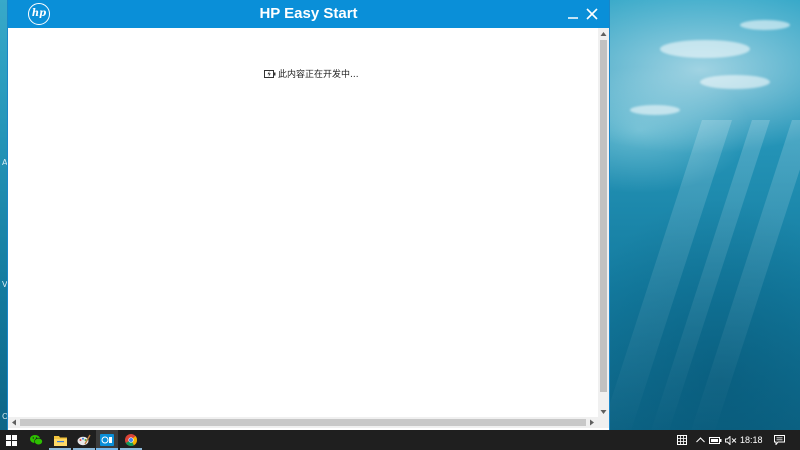  I want to click on minimize-button, so click(573, 14).